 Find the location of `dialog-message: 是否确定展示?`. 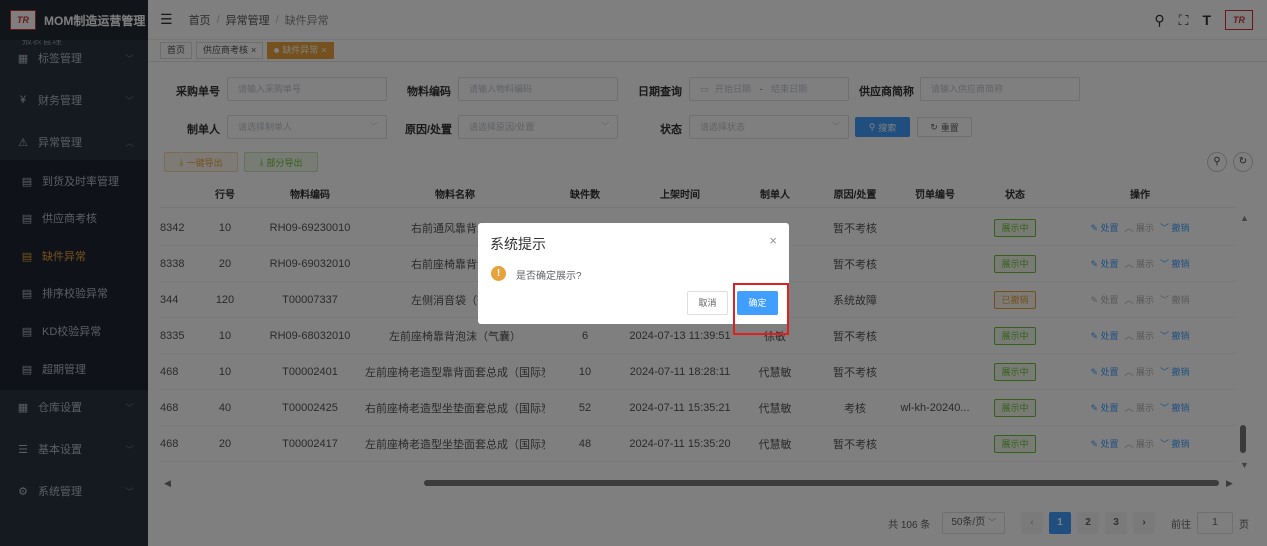

dialog-message: 是否确定展示? is located at coordinates (549, 276).